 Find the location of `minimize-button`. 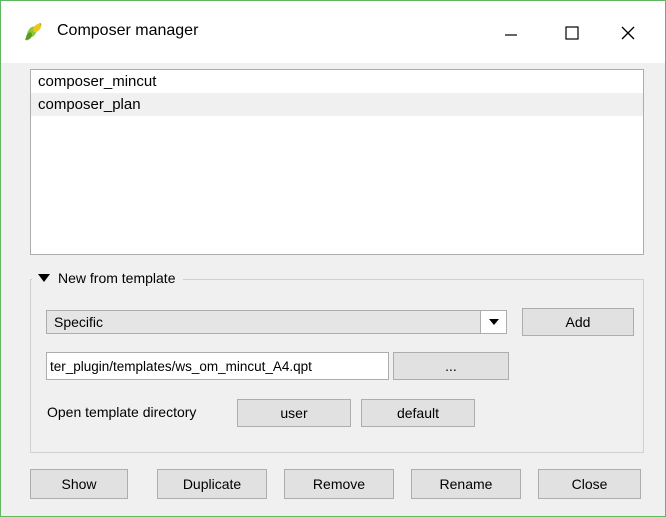

minimize-button is located at coordinates (511, 33).